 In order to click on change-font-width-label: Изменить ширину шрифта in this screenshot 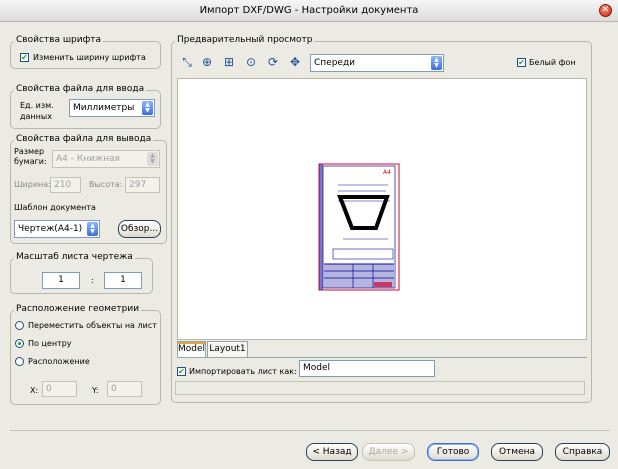, I will do `click(89, 57)`.